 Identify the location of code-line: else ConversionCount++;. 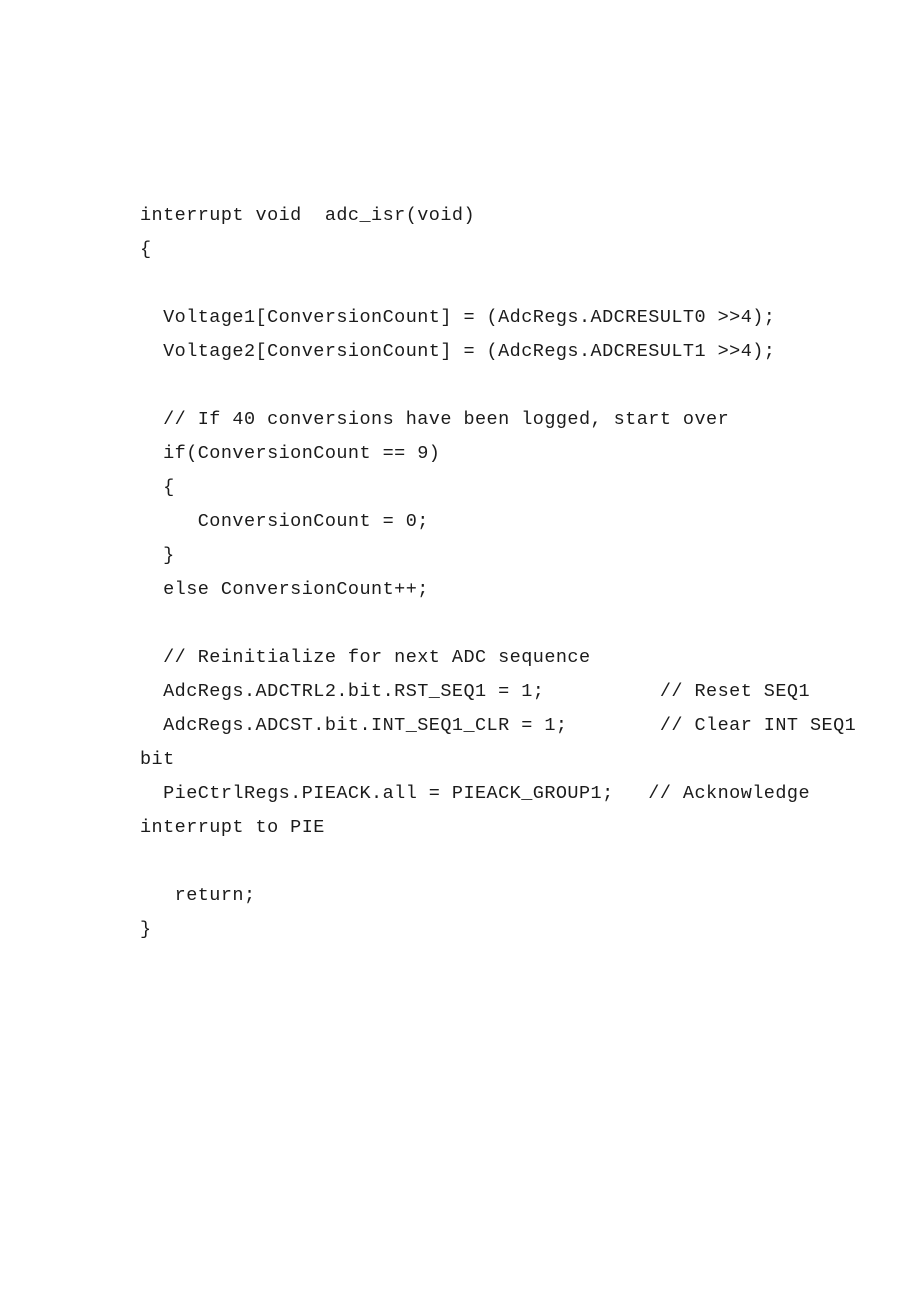
(284, 589).